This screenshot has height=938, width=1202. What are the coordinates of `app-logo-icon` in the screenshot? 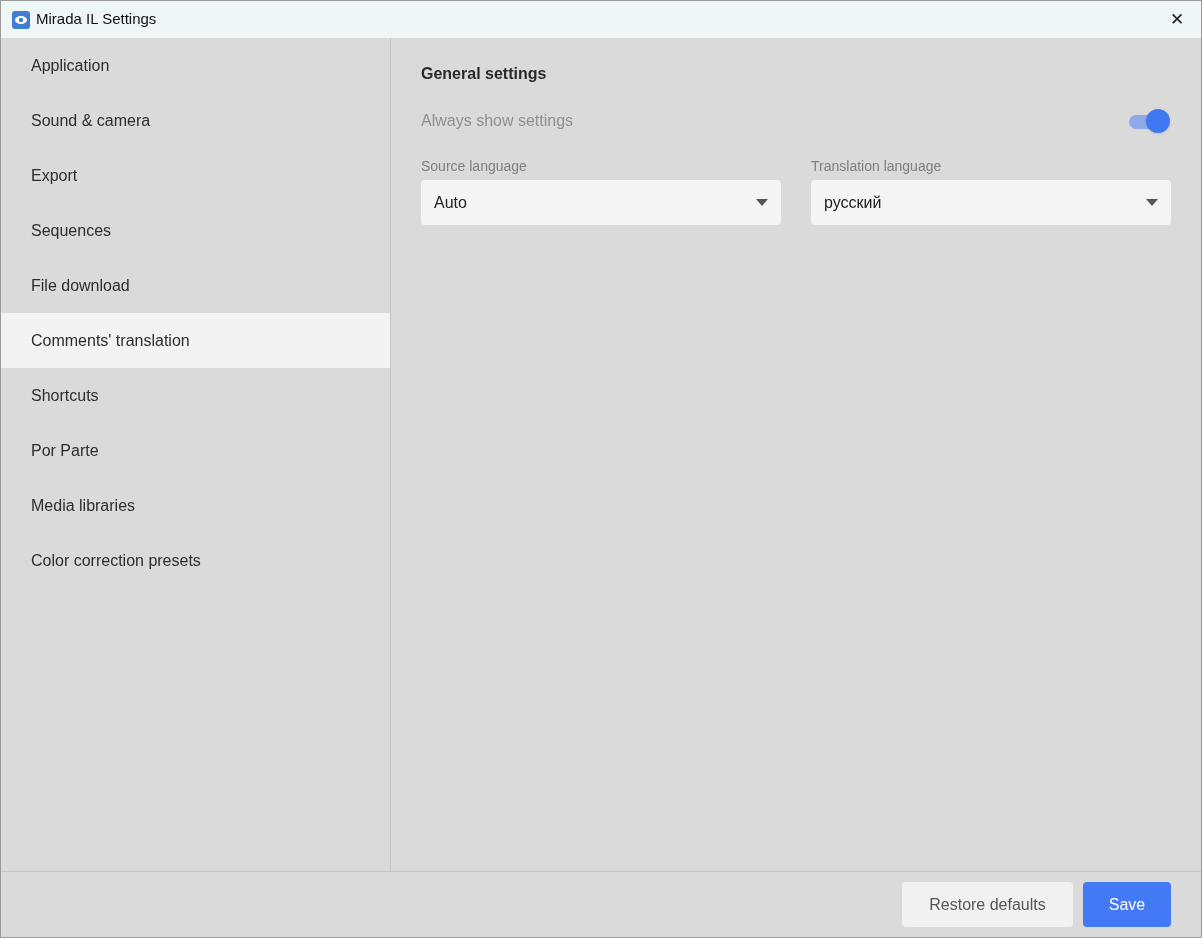 It's located at (21, 19).